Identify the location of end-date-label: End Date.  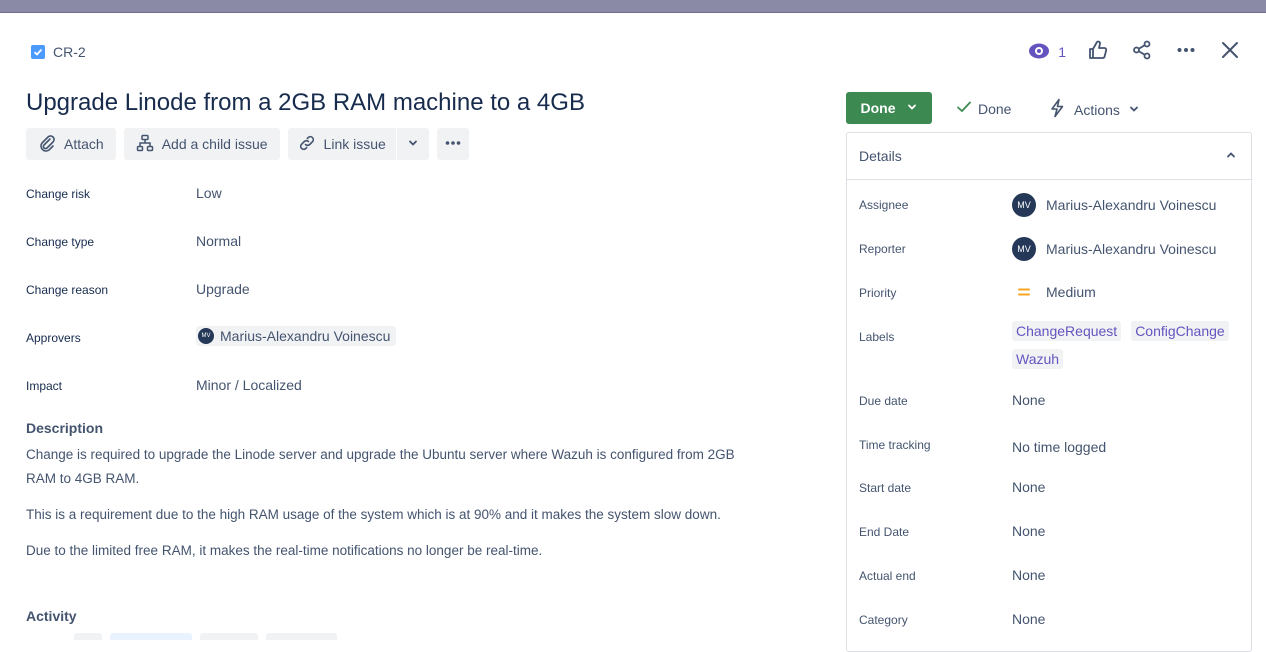
(884, 532).